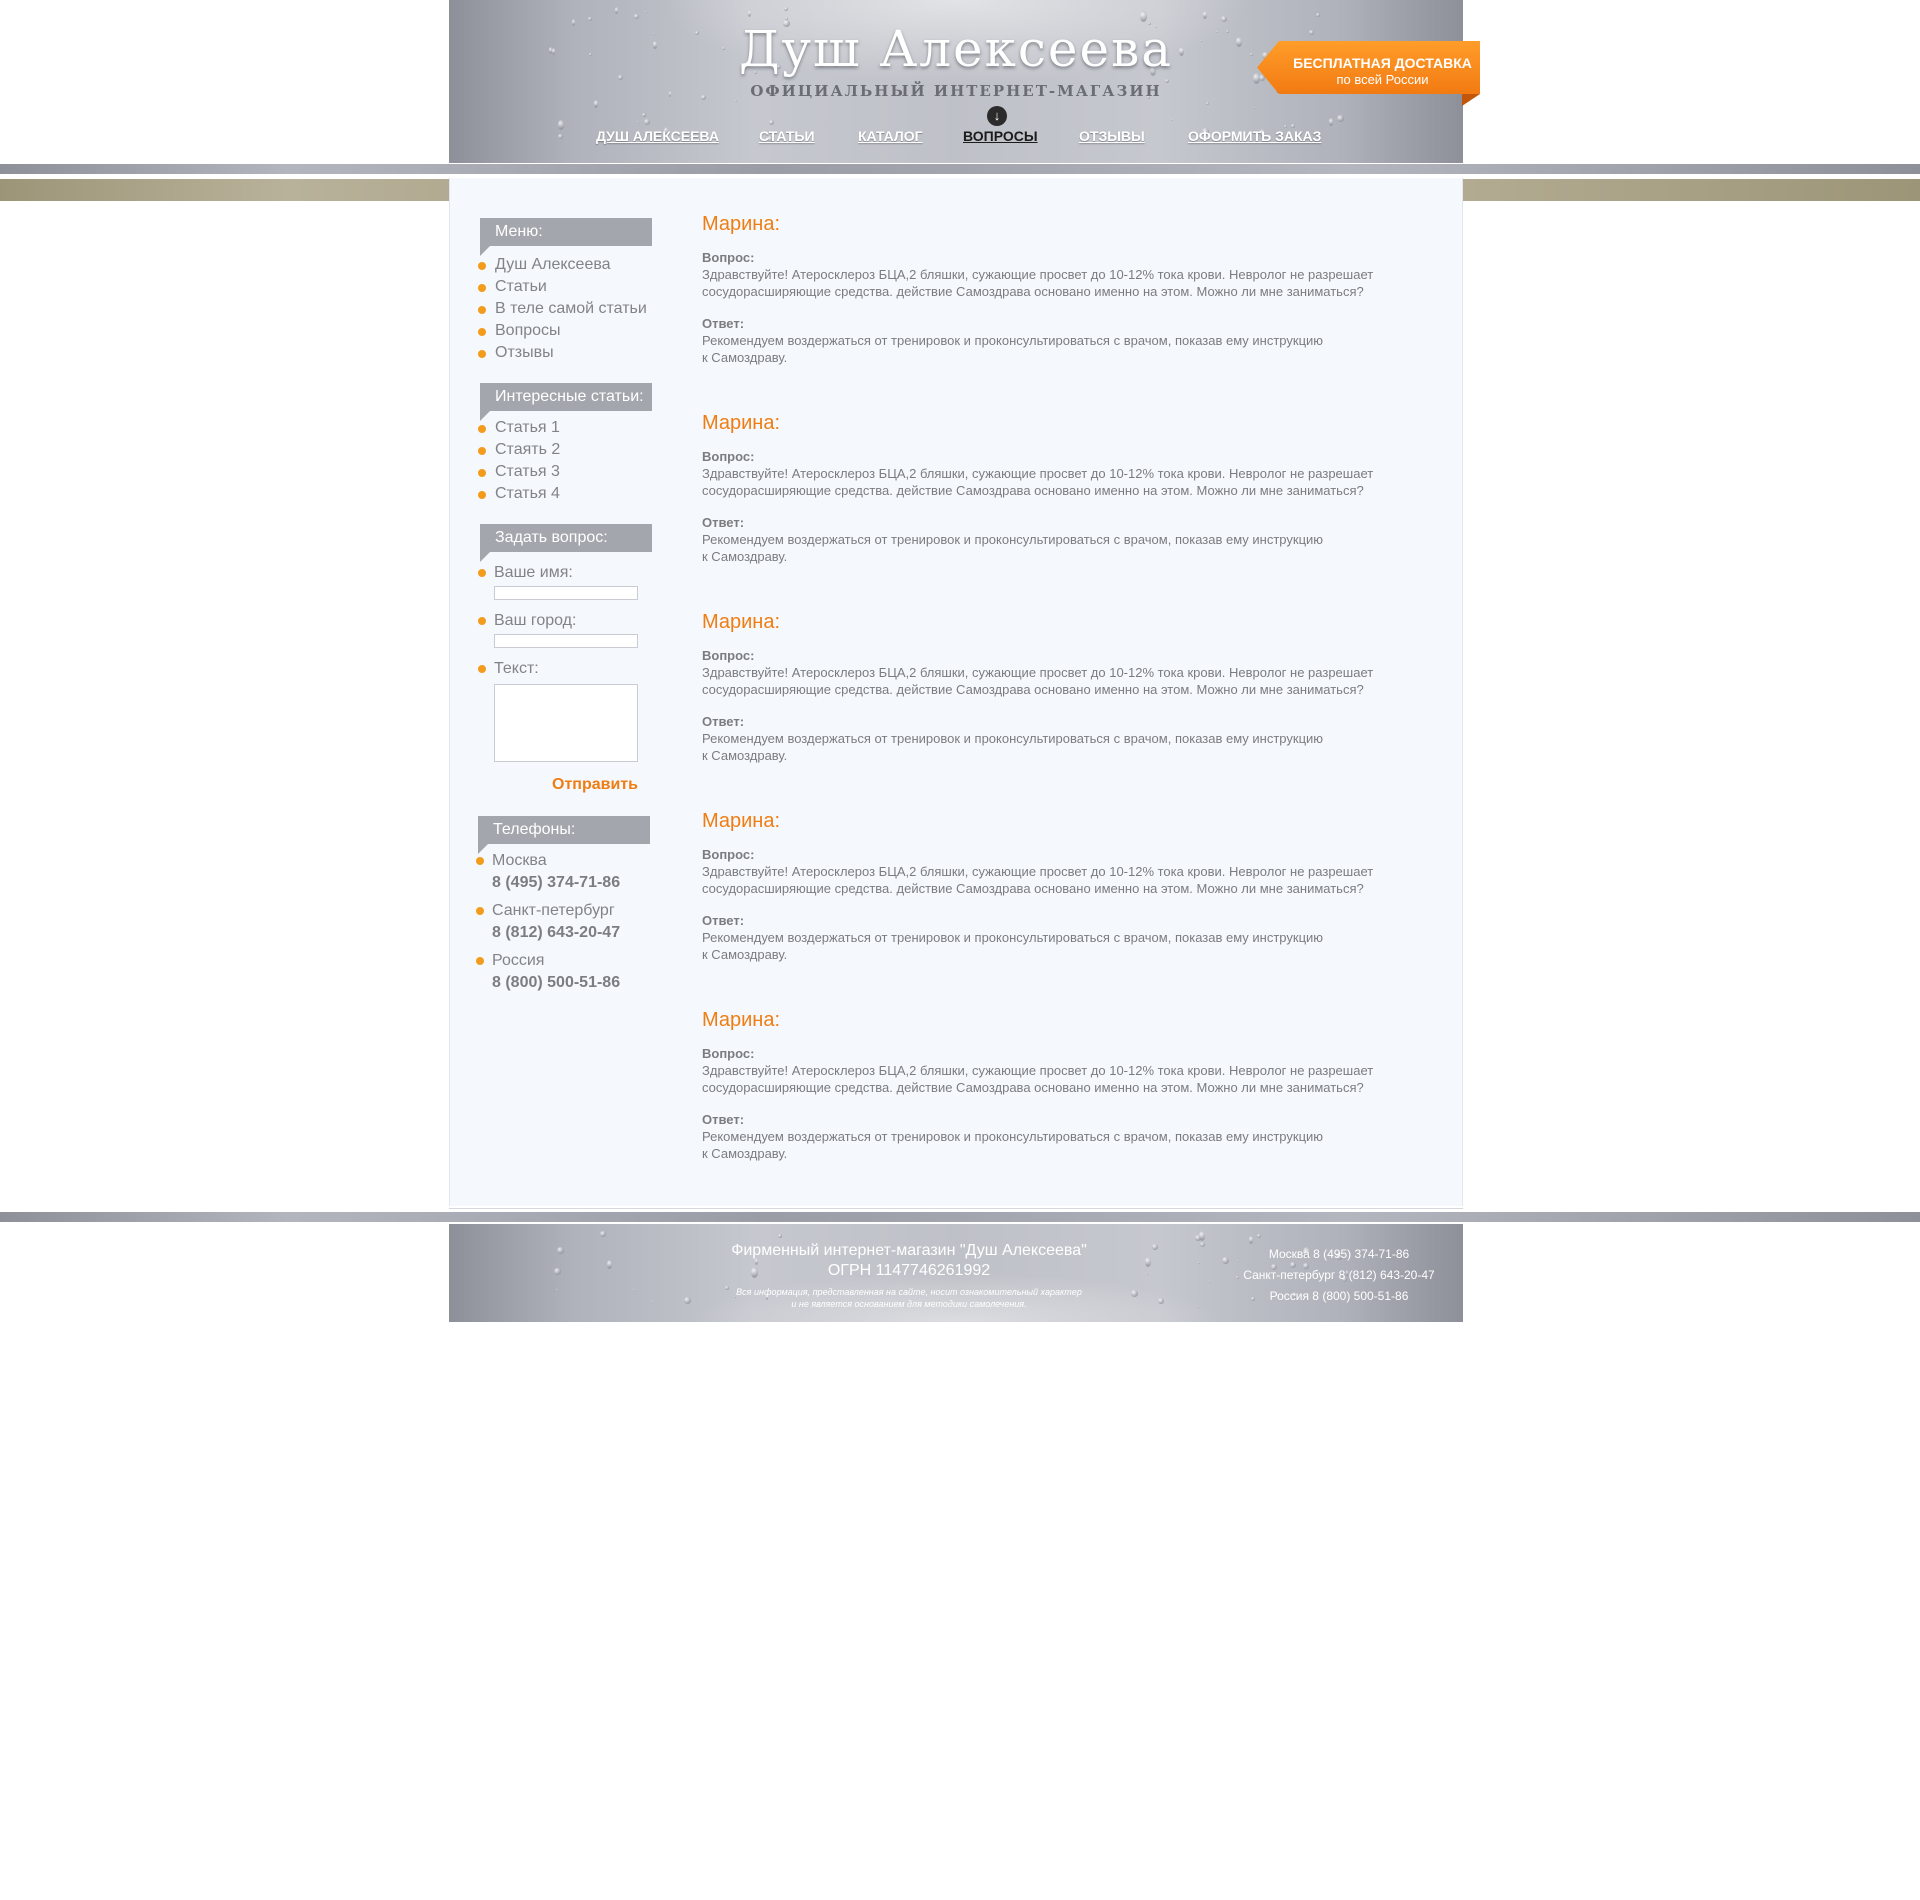 This screenshot has width=1920, height=1900. Describe the element at coordinates (566, 287) in the screenshot. I see `menu-item-articles: Статьи` at that location.